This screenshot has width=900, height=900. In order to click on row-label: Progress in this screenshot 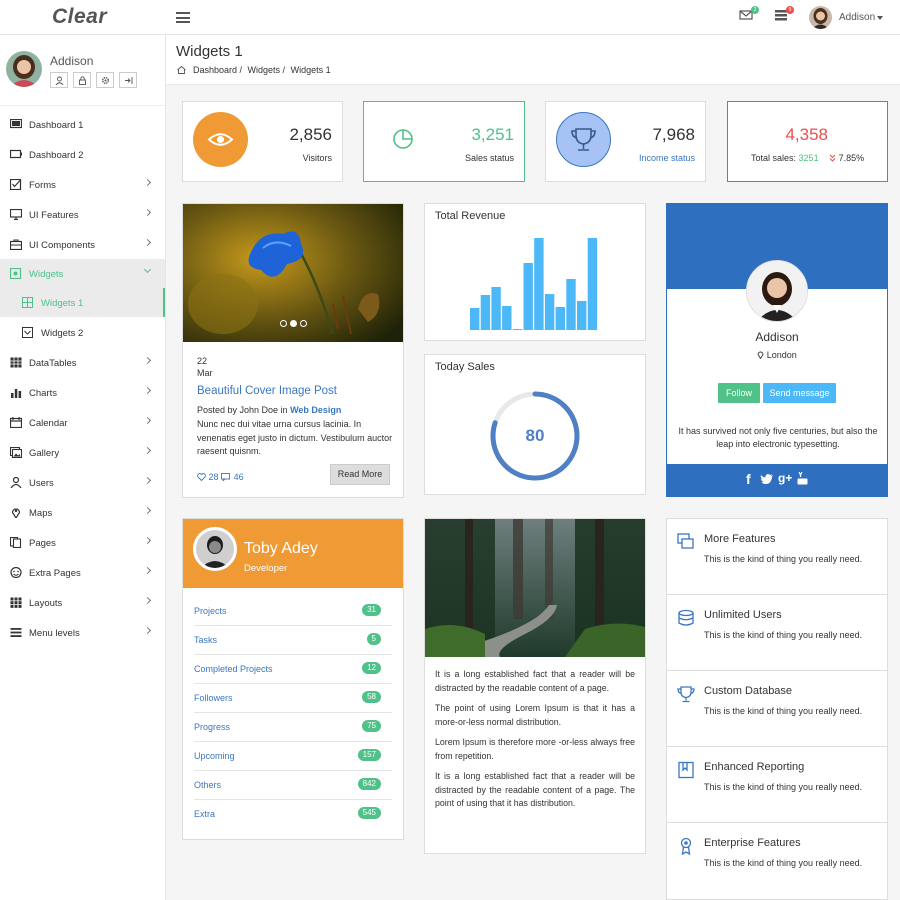, I will do `click(212, 727)`.